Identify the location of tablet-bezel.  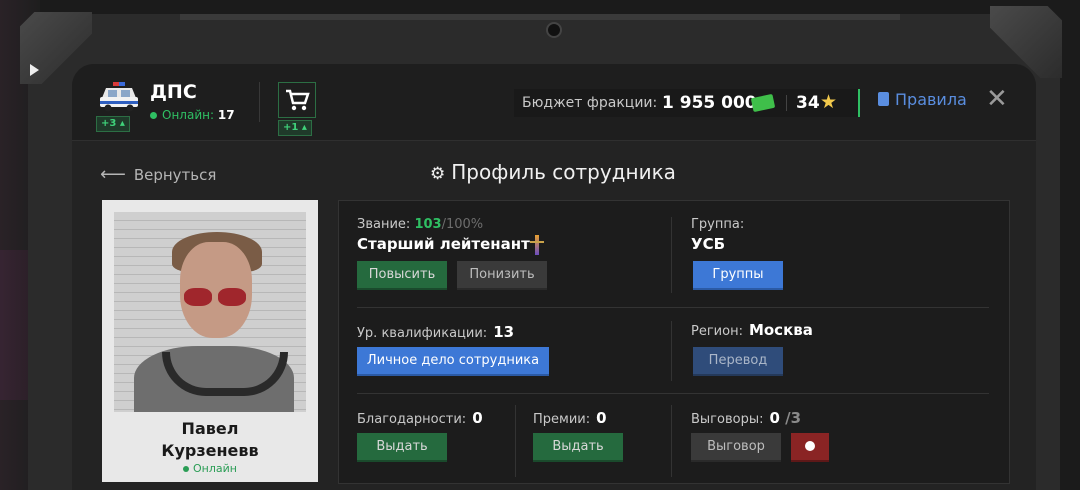
(540, 17).